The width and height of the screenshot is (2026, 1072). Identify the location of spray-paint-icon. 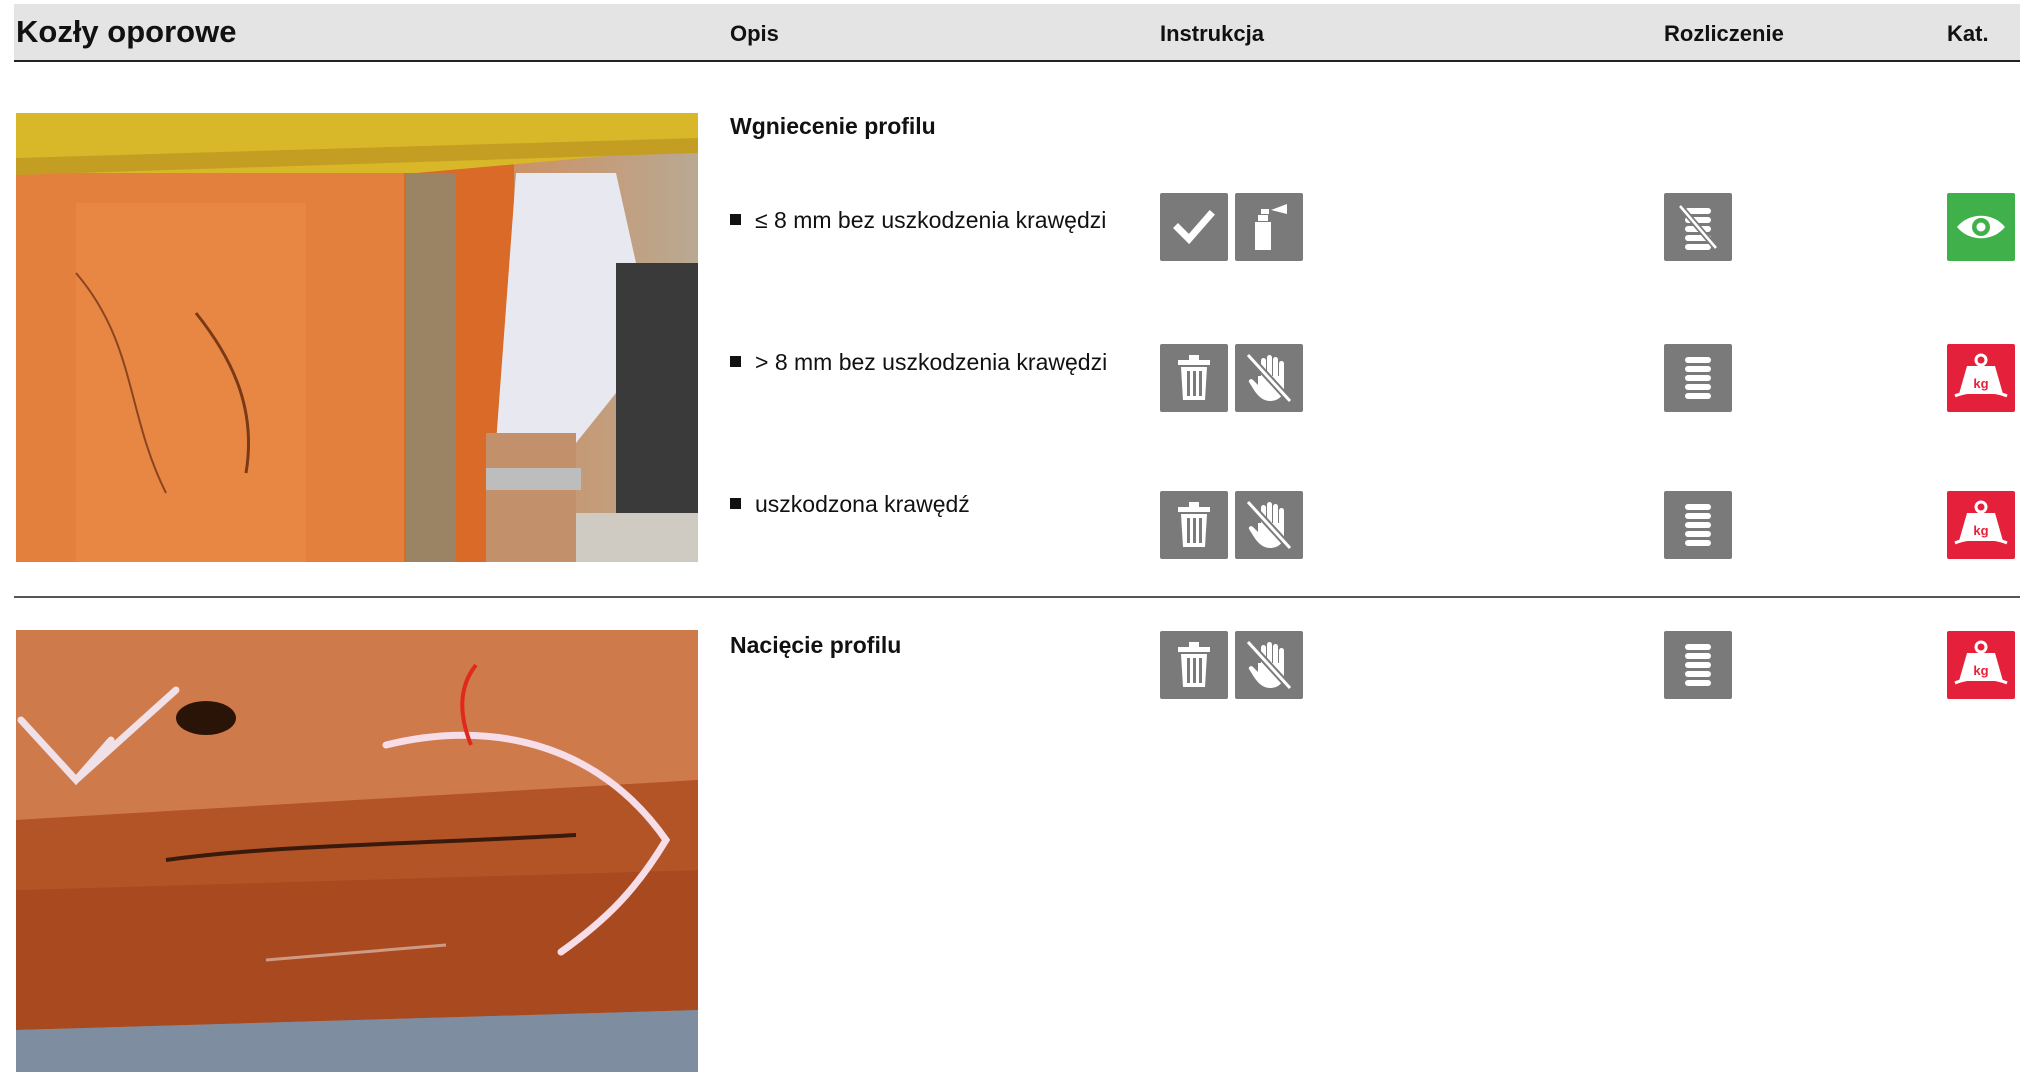
(1269, 227).